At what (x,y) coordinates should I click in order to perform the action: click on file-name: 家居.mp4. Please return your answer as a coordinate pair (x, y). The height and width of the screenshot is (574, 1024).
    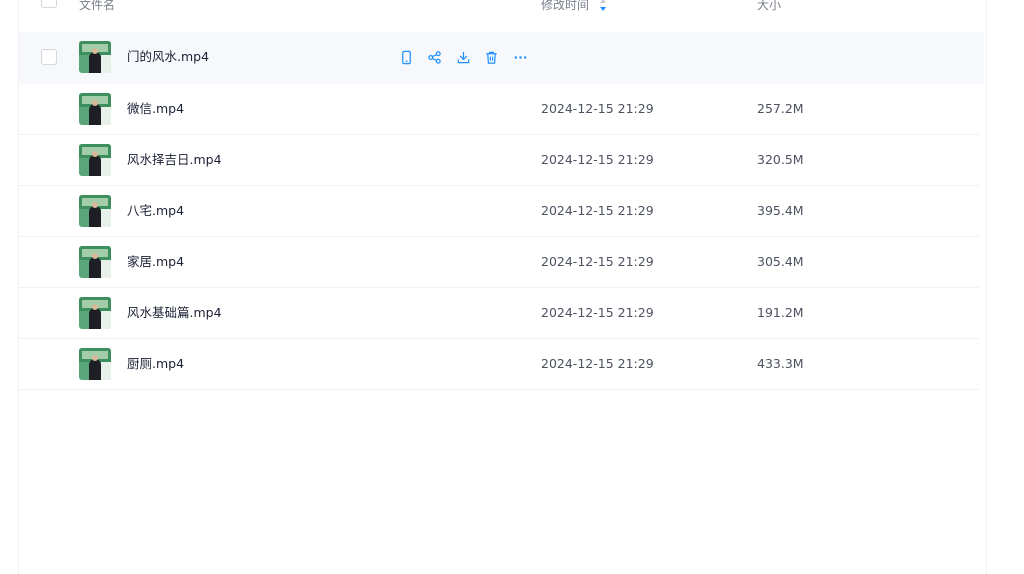
    Looking at the image, I should click on (155, 262).